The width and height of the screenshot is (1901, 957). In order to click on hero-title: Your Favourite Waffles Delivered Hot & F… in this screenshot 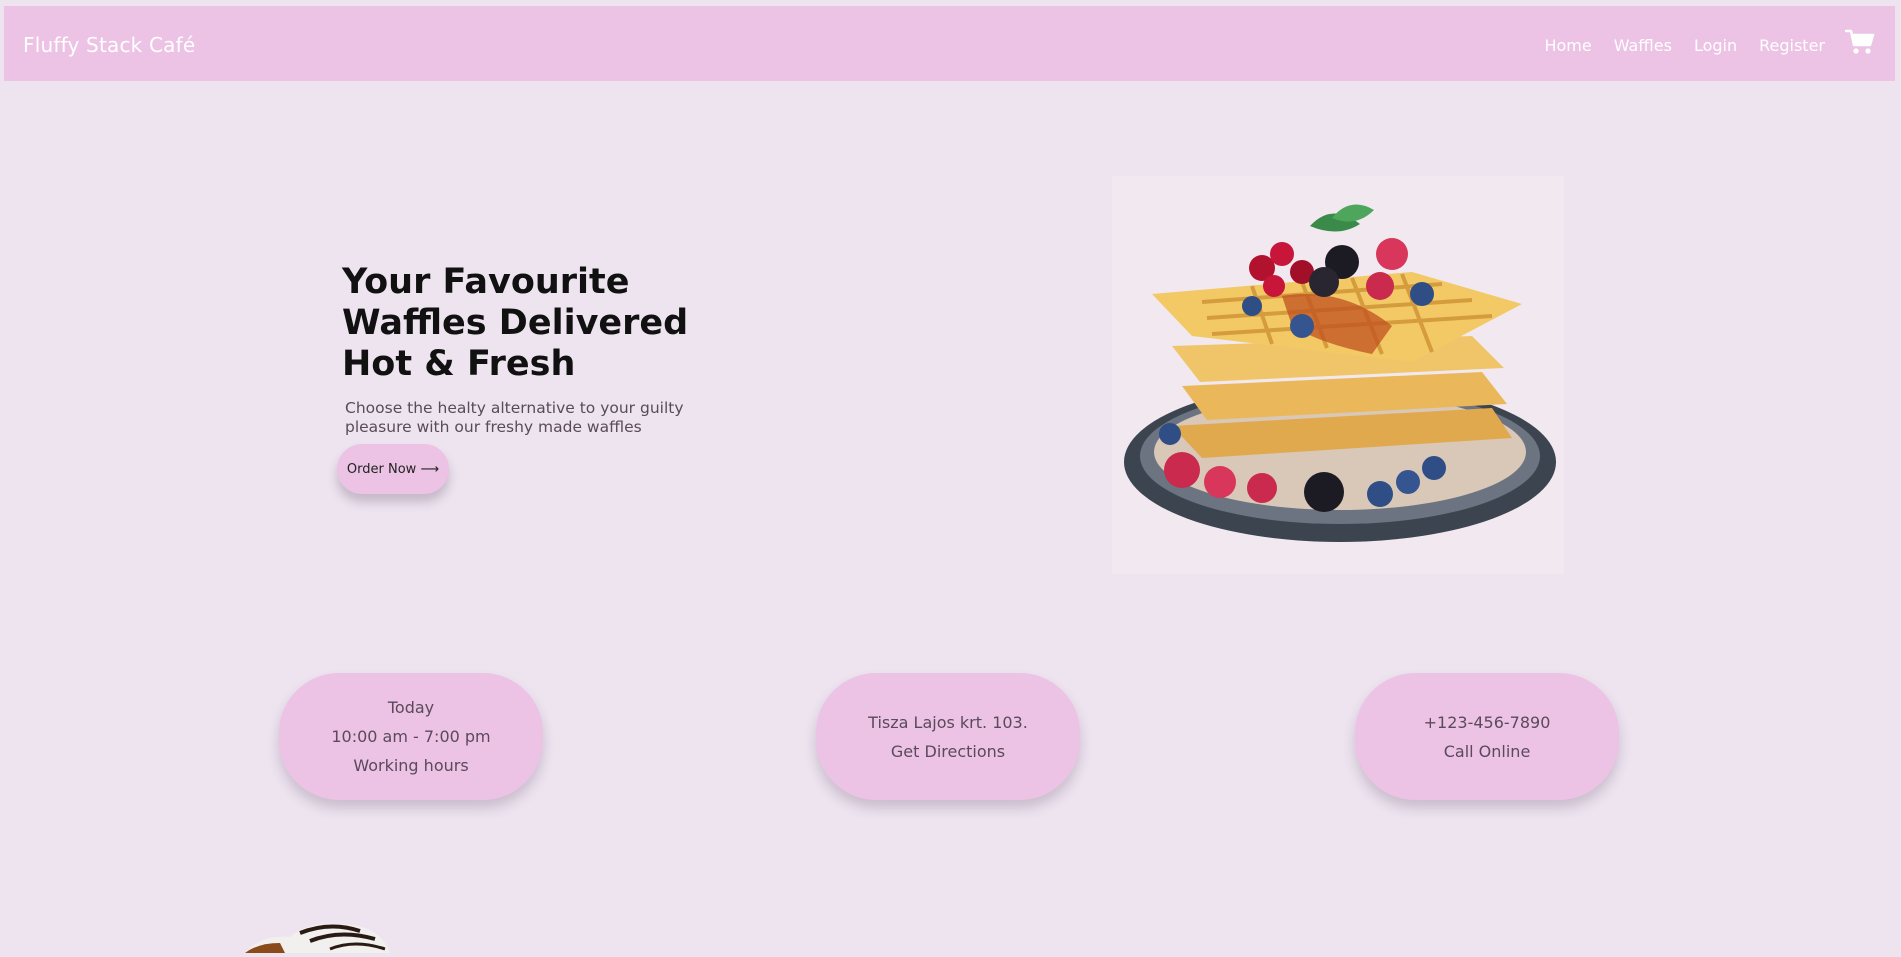, I will do `click(515, 323)`.